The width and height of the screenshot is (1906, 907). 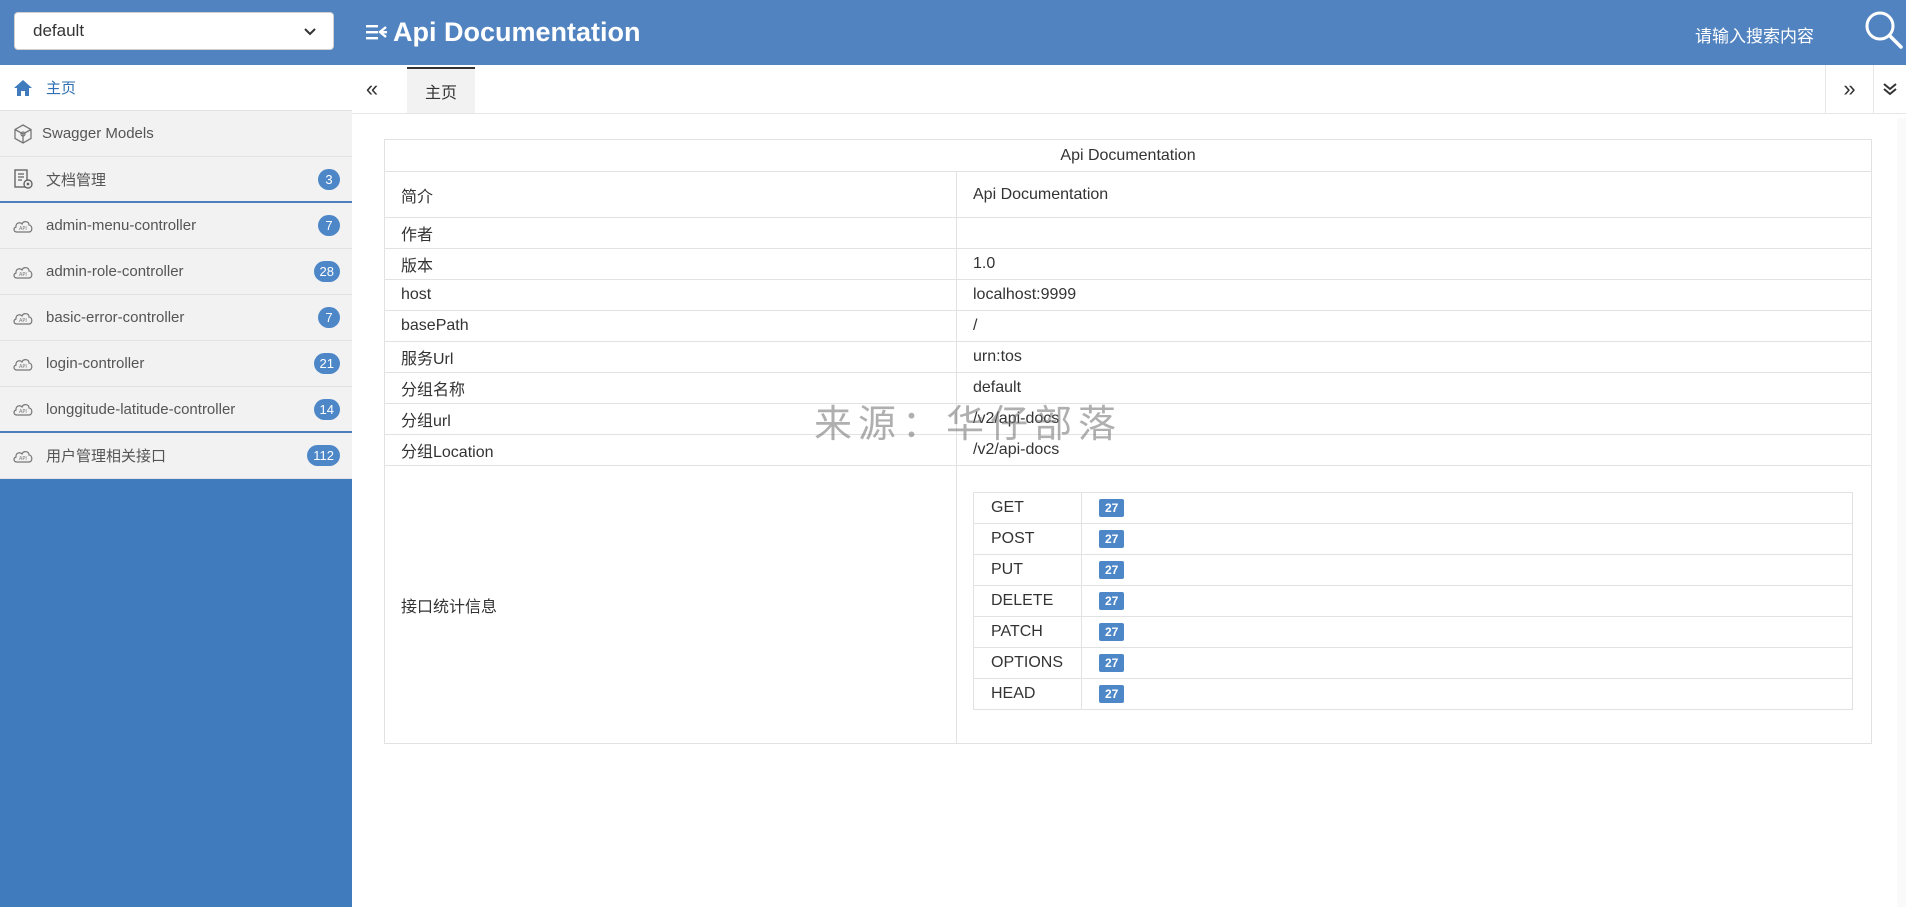 I want to click on method-name: OPTIONS, so click(x=1027, y=662).